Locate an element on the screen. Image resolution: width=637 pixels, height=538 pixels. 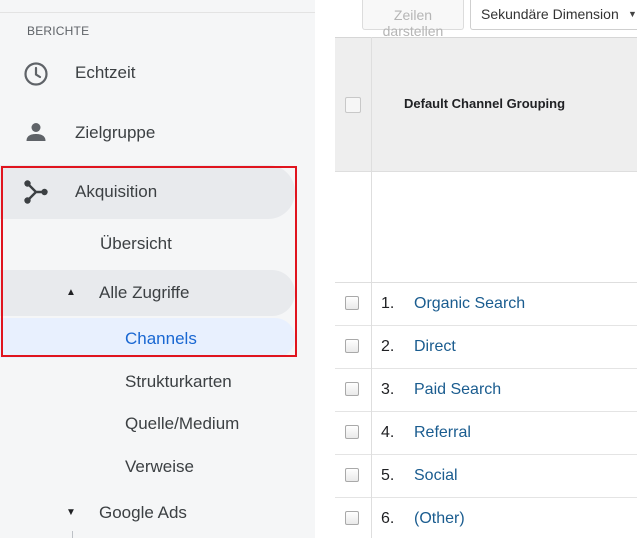
sidebar-item-alle-zugriffe: ▲ Alle Zugriffe is located at coordinates (147, 293).